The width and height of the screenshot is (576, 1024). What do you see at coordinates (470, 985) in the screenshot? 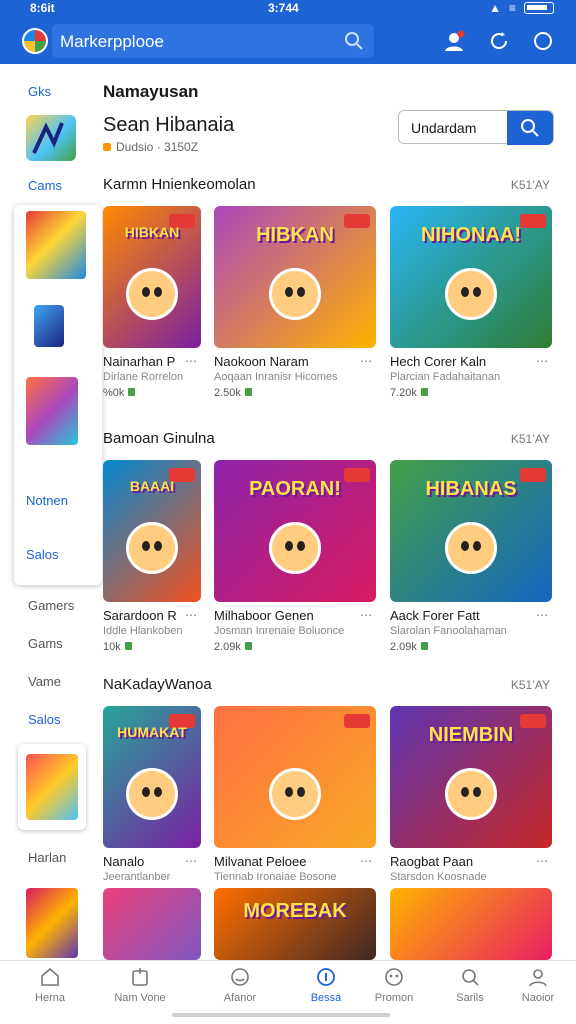
I see `nav-item: Sarils` at bounding box center [470, 985].